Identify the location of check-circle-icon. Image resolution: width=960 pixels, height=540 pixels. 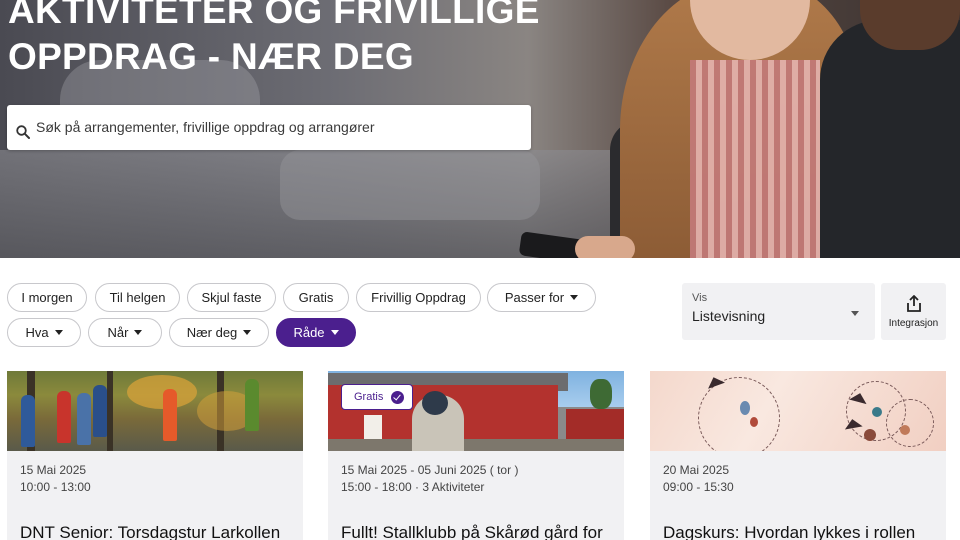
(398, 397).